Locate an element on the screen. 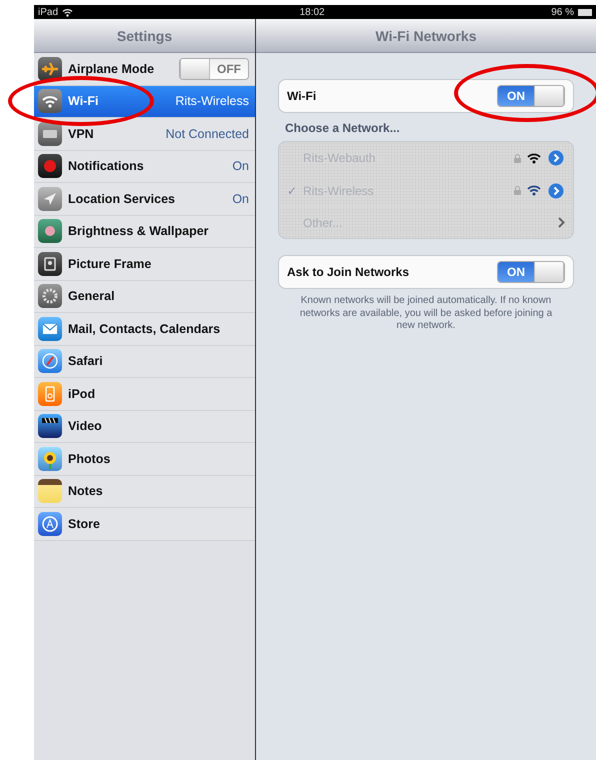 The height and width of the screenshot is (760, 596). gear-icon is located at coordinates (50, 296).